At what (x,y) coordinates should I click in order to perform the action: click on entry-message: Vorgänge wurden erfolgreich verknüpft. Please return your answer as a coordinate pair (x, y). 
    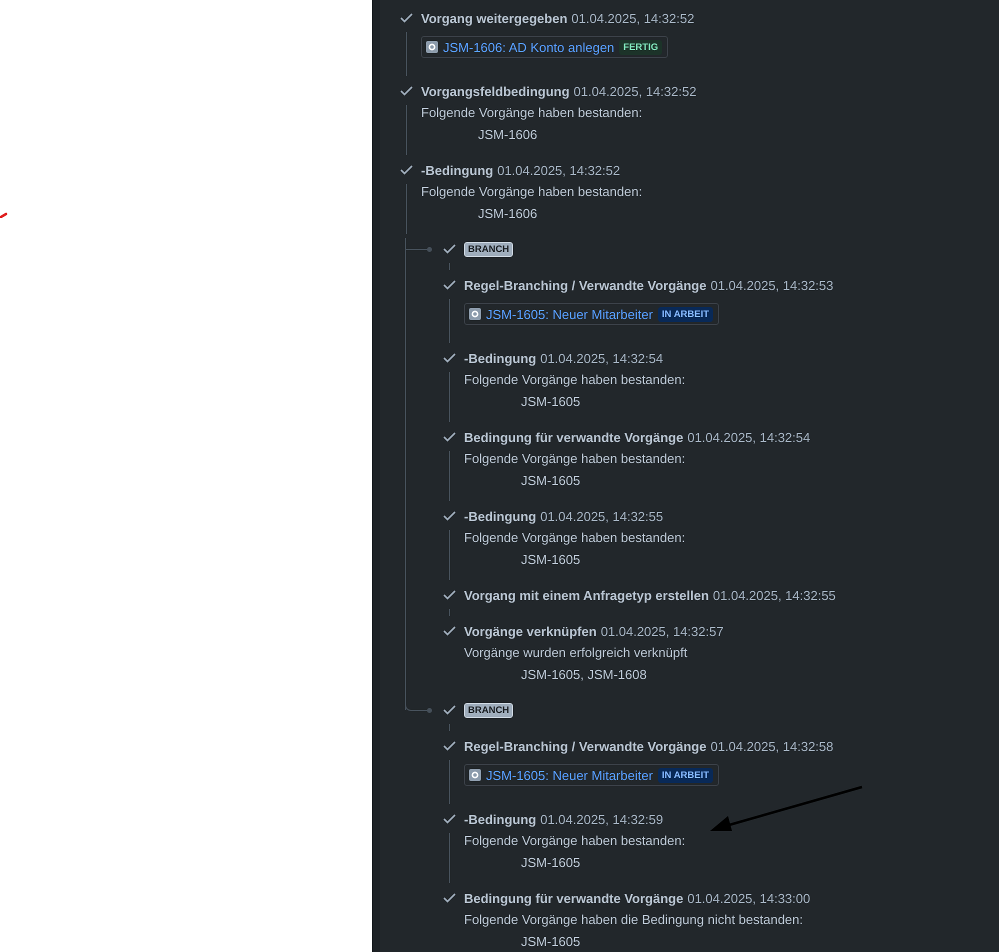
    Looking at the image, I should click on (576, 653).